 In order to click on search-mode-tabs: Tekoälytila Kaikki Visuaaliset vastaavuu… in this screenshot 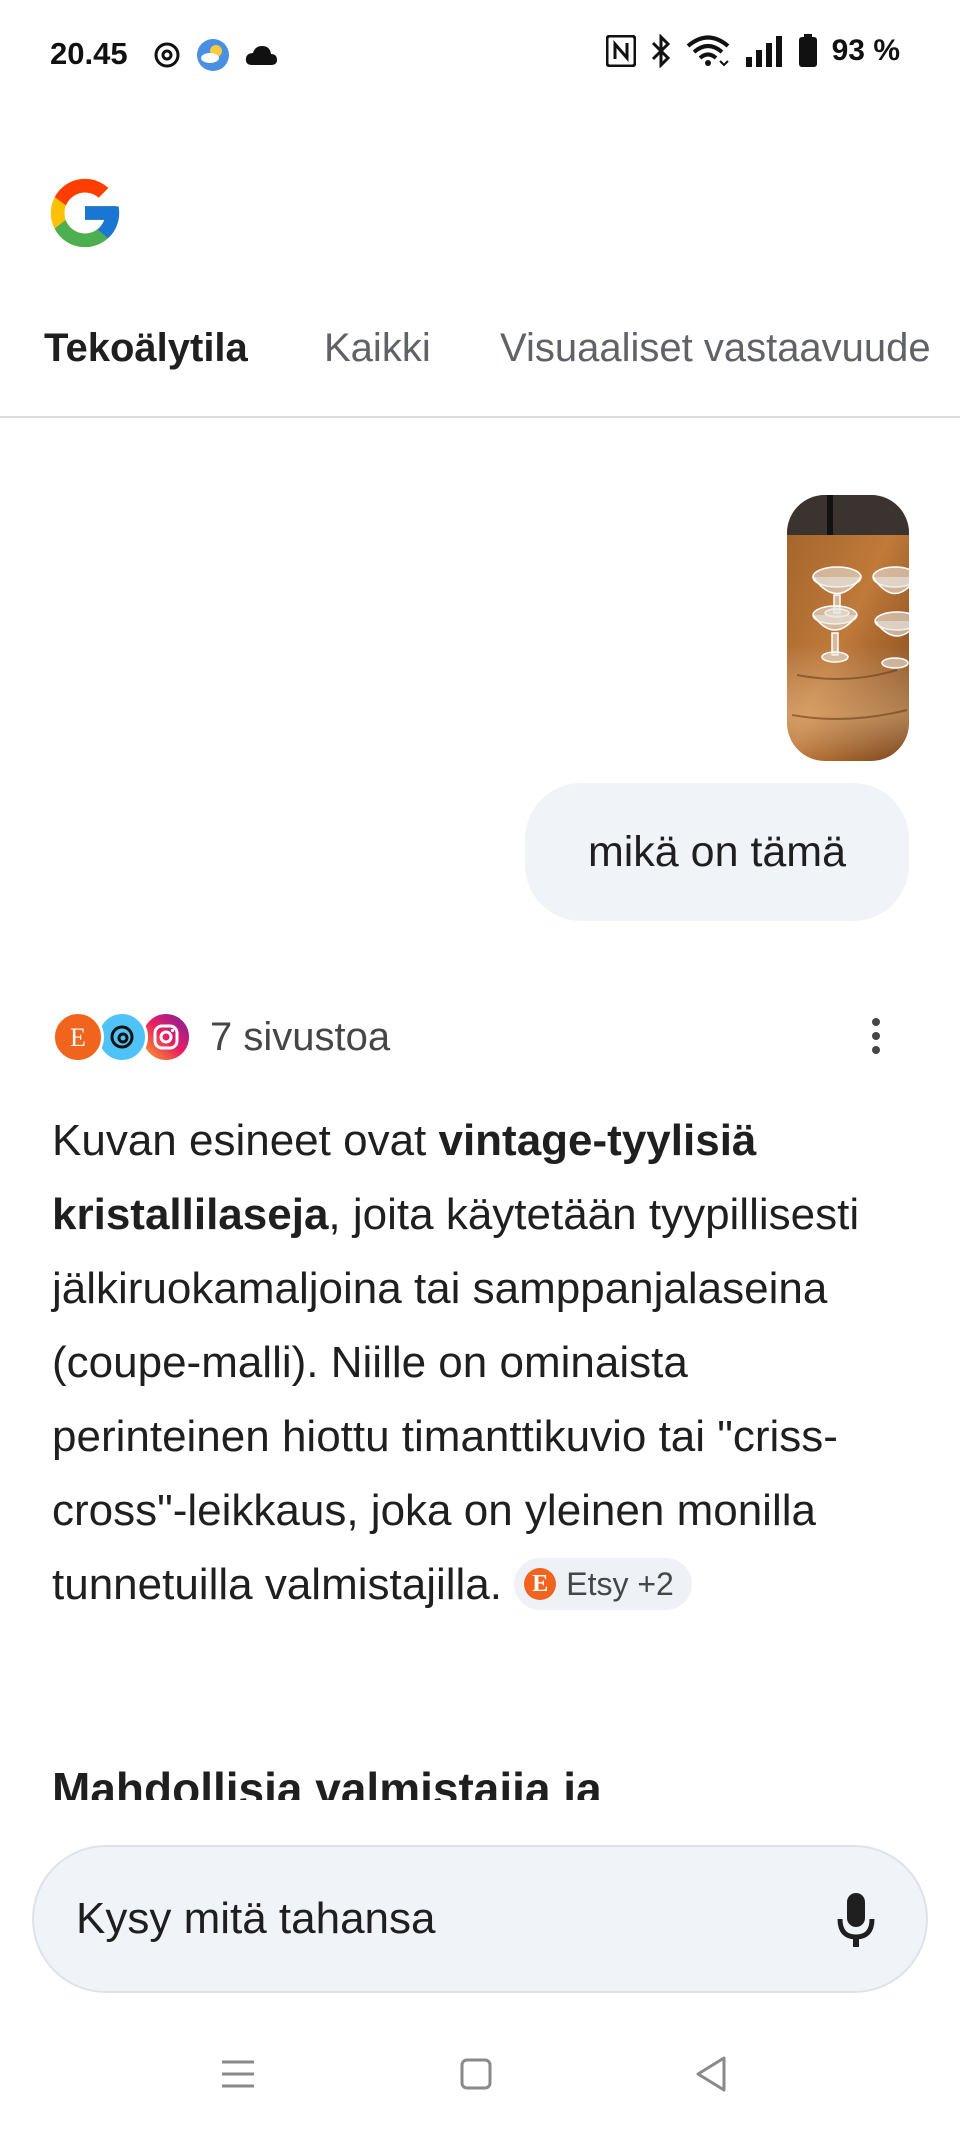, I will do `click(480, 368)`.